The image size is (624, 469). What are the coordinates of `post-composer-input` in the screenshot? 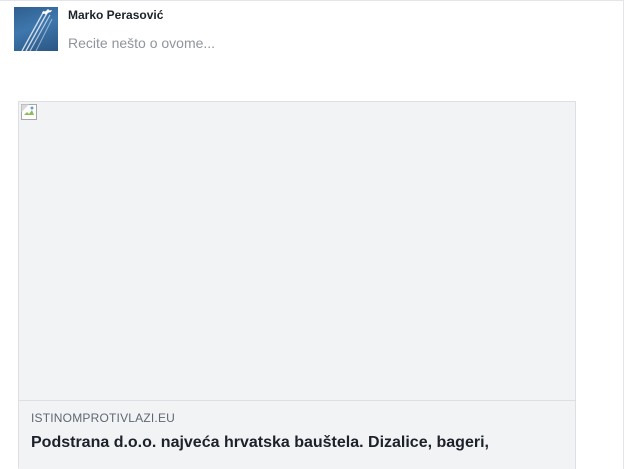 It's located at (268, 43).